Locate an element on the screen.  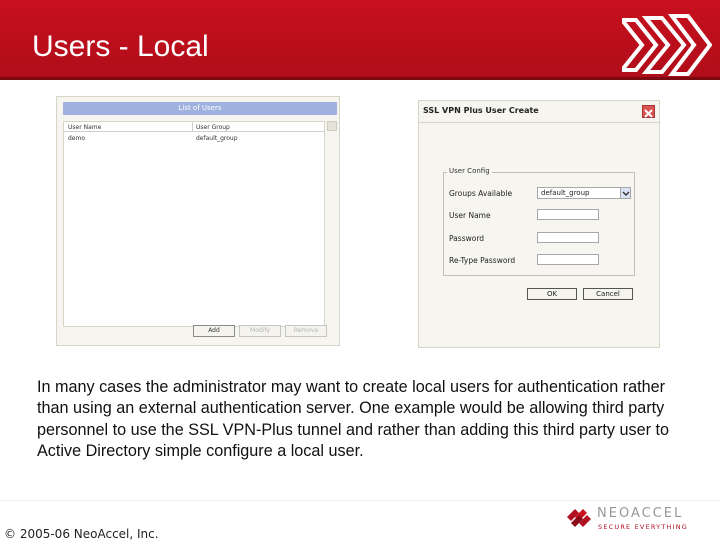
logo-mark-icon is located at coordinates (579, 518).